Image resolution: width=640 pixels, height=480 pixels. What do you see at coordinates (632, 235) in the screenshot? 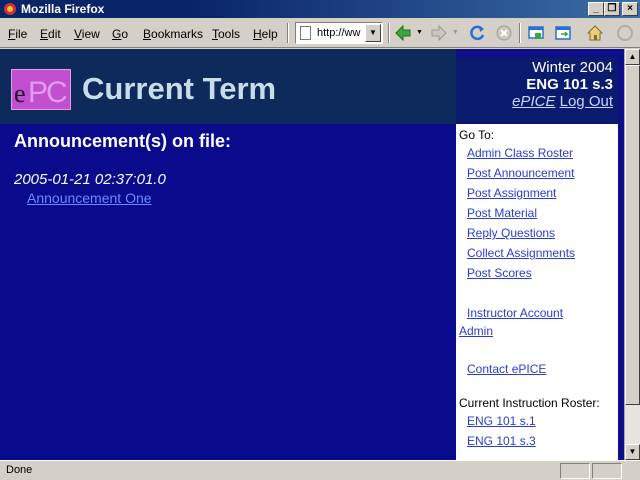
I see `scroll-thumb` at bounding box center [632, 235].